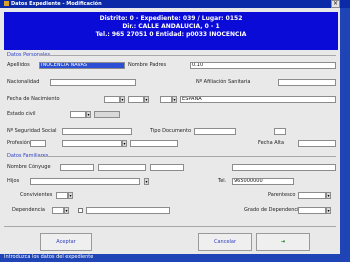  Describe the element at coordinates (62, 195) in the screenshot. I see `convivientes-input` at that location.